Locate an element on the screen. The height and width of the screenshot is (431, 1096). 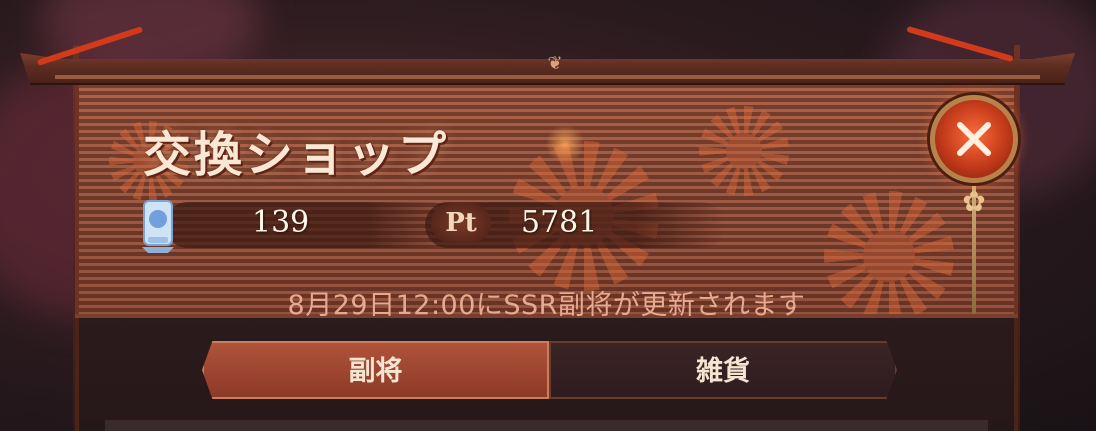
close-button is located at coordinates (974, 139).